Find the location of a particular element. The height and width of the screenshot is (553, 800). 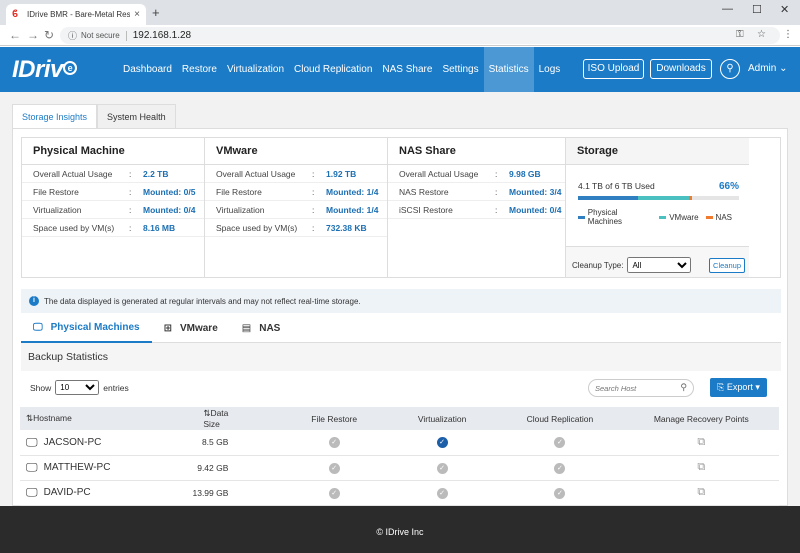

nav-settings: Settings is located at coordinates (460, 69).